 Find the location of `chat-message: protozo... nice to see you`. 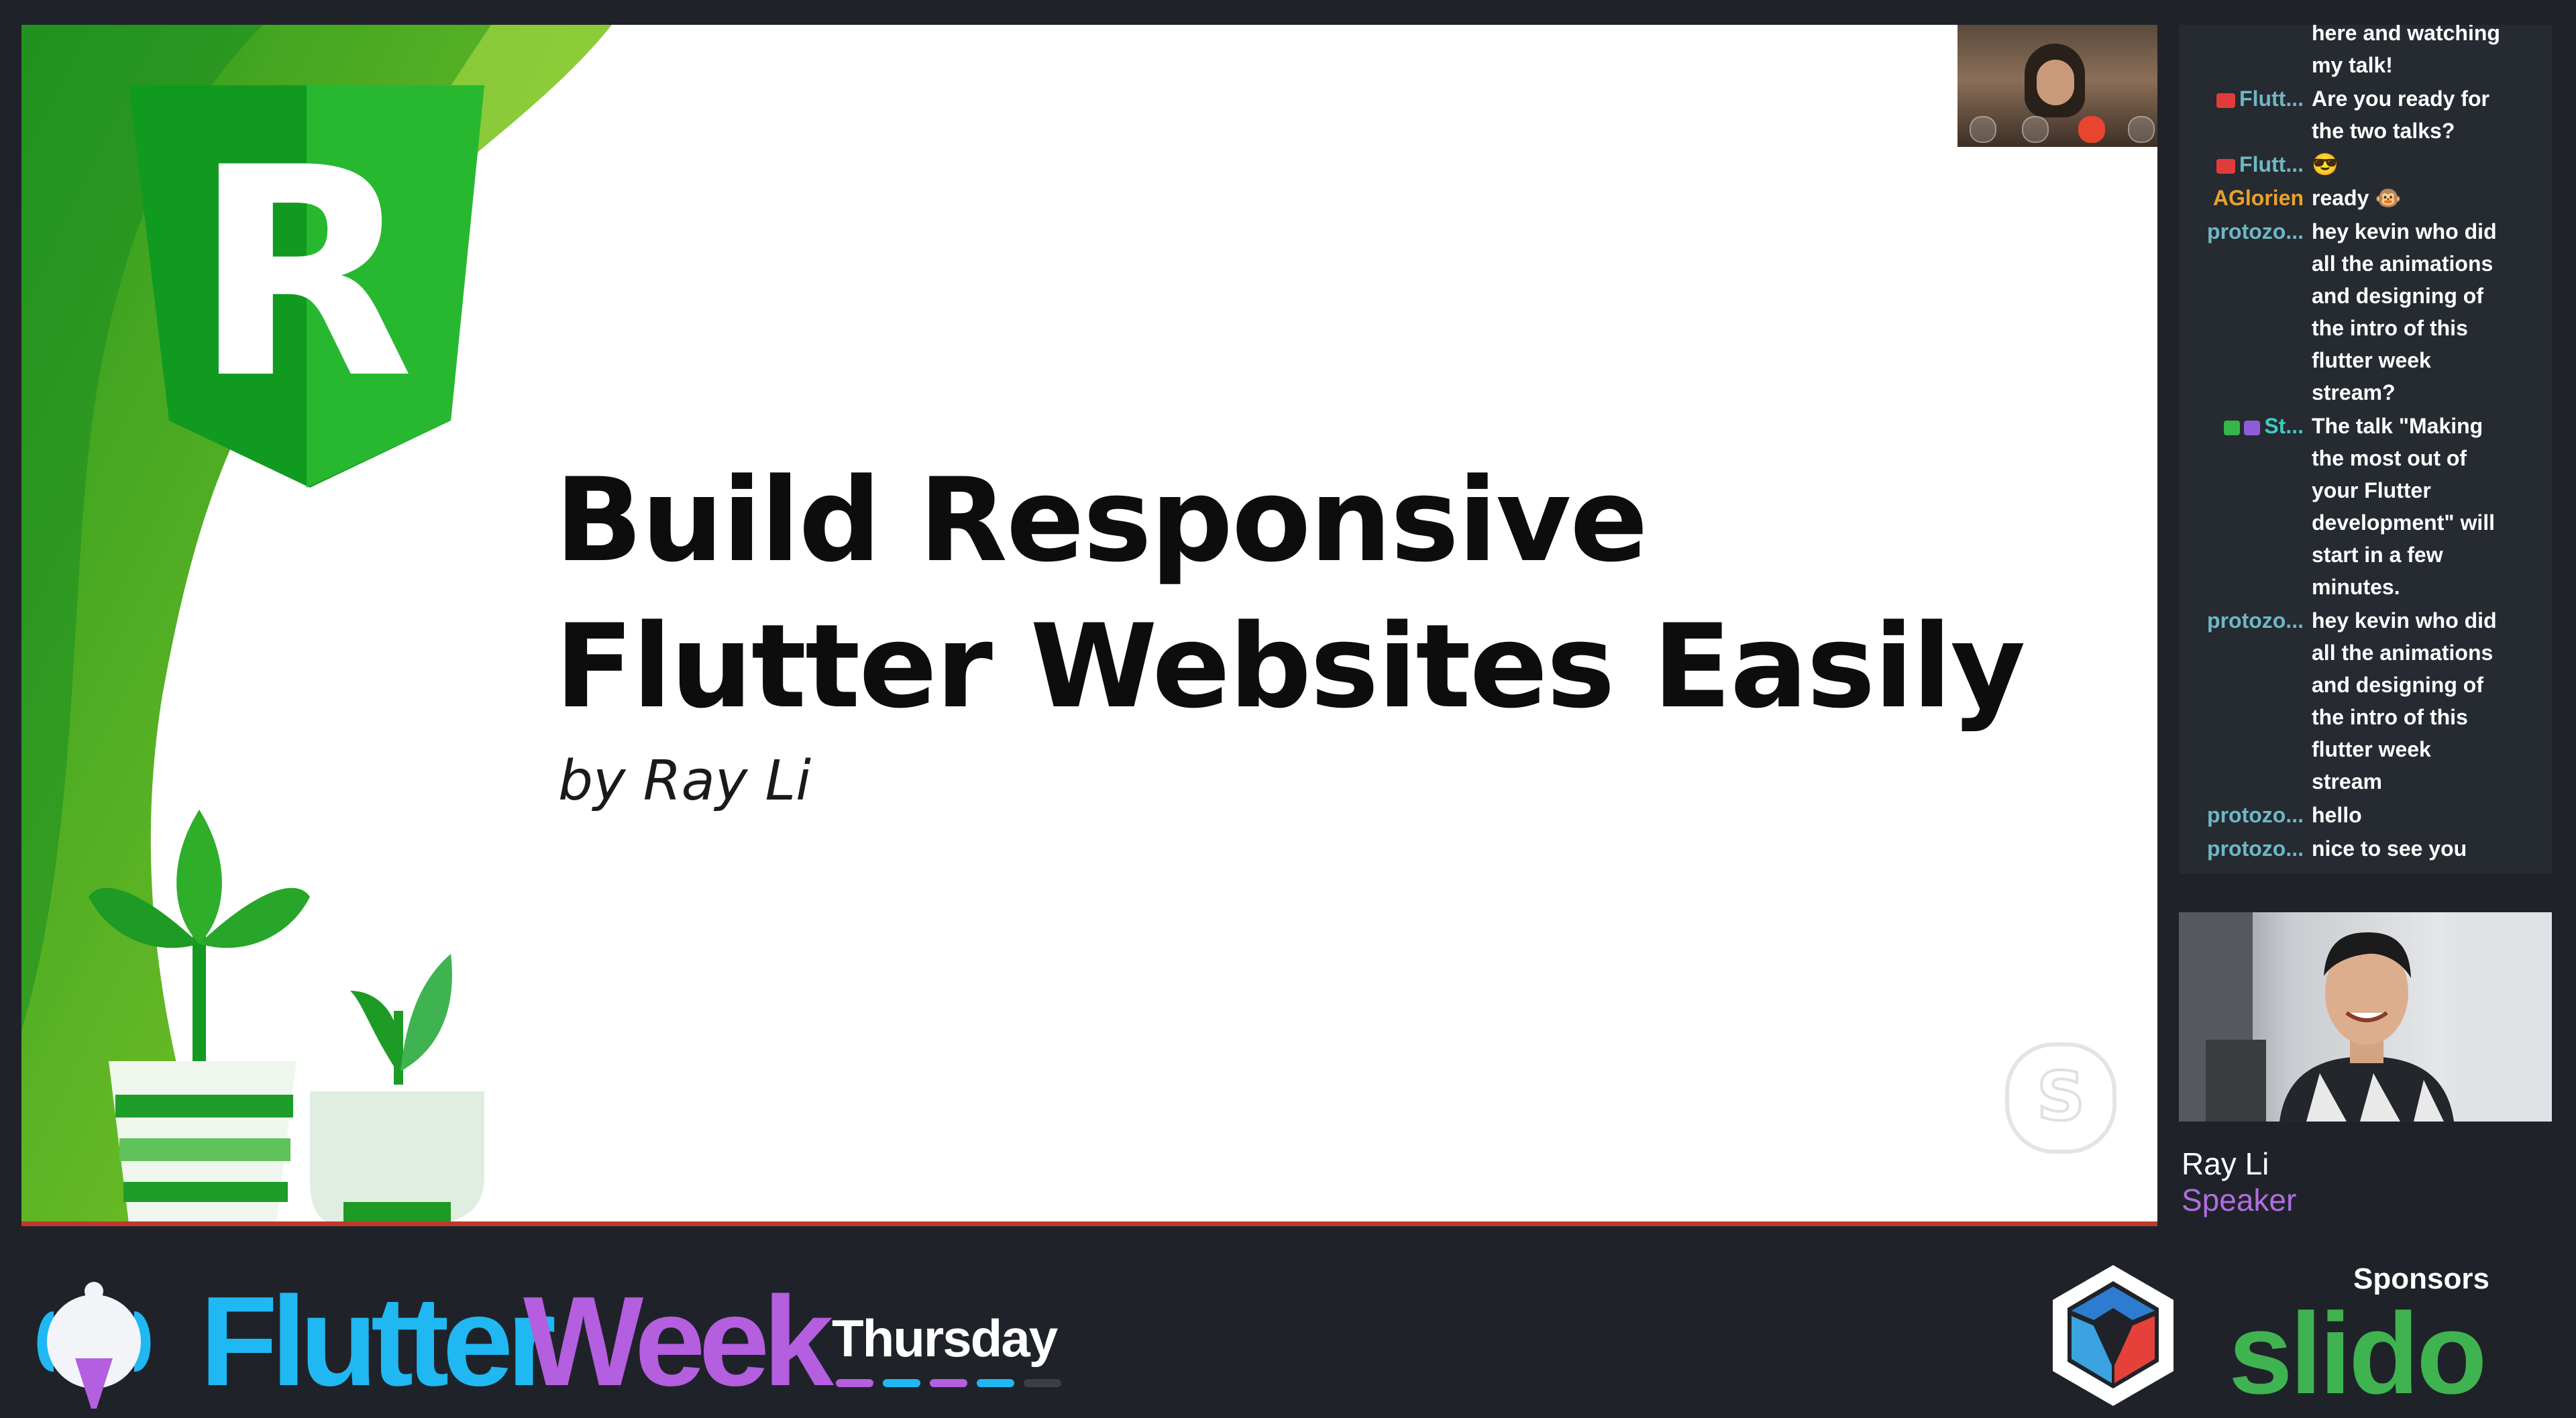

chat-message: protozo... nice to see you is located at coordinates (2365, 848).